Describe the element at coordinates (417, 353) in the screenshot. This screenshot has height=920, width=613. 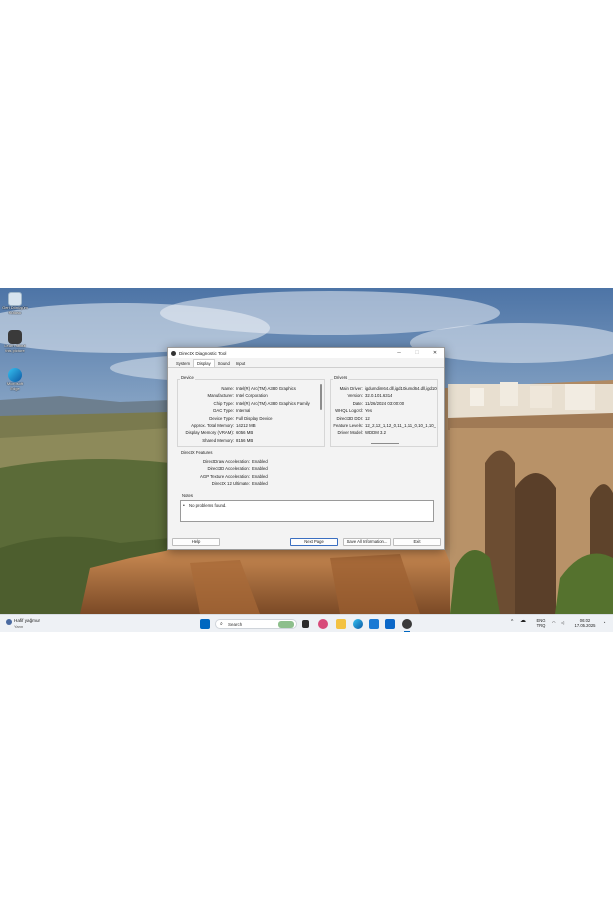
I see `maximize-button: ☐` at that location.